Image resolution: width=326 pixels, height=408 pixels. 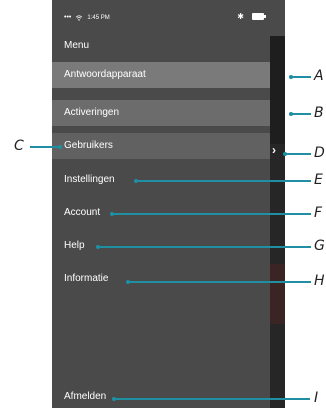 I want to click on wifi-icon, so click(x=79, y=17).